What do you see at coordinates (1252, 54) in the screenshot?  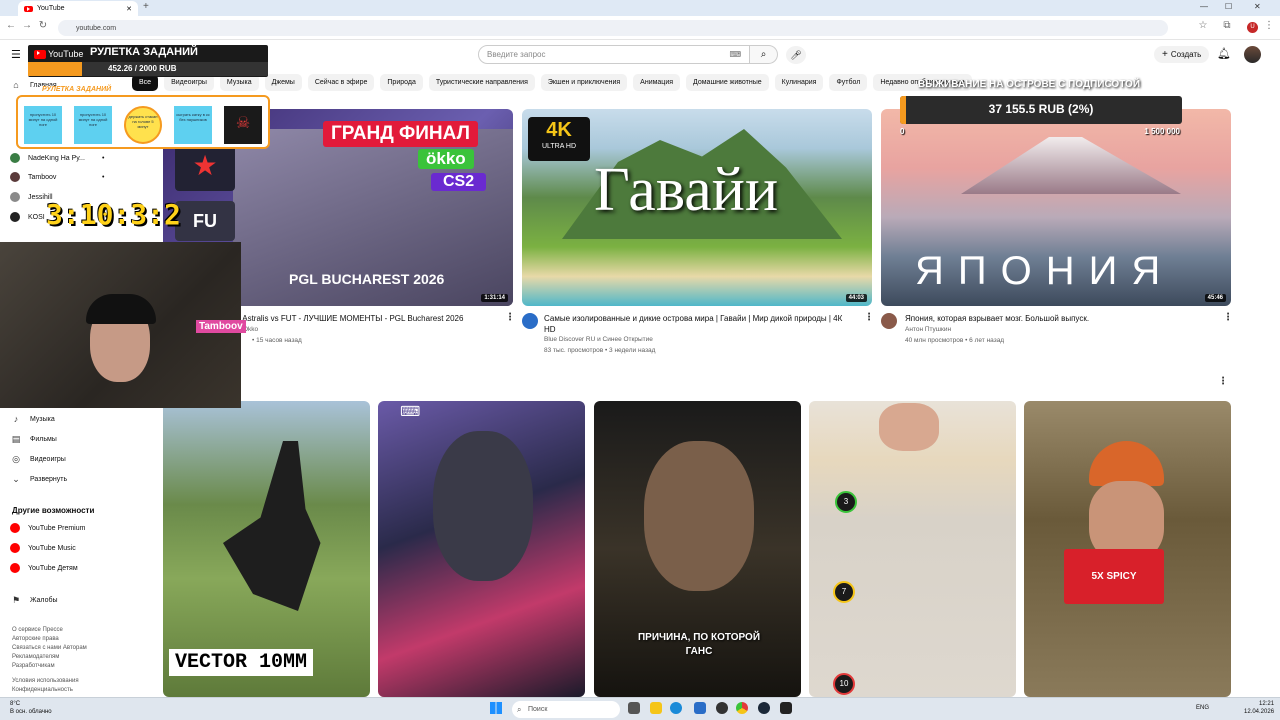 I see `account-avatar` at bounding box center [1252, 54].